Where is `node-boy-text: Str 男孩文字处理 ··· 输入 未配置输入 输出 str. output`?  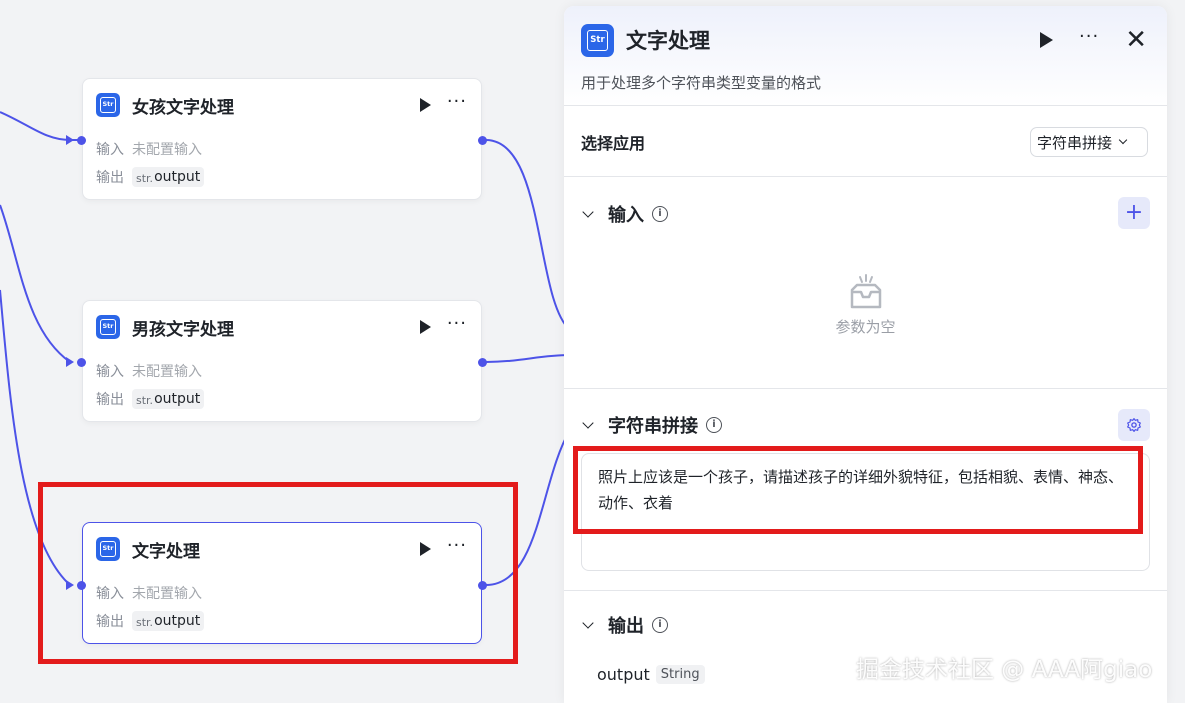
node-boy-text: Str 男孩文字处理 ··· 输入 未配置输入 输出 str. output is located at coordinates (282, 361).